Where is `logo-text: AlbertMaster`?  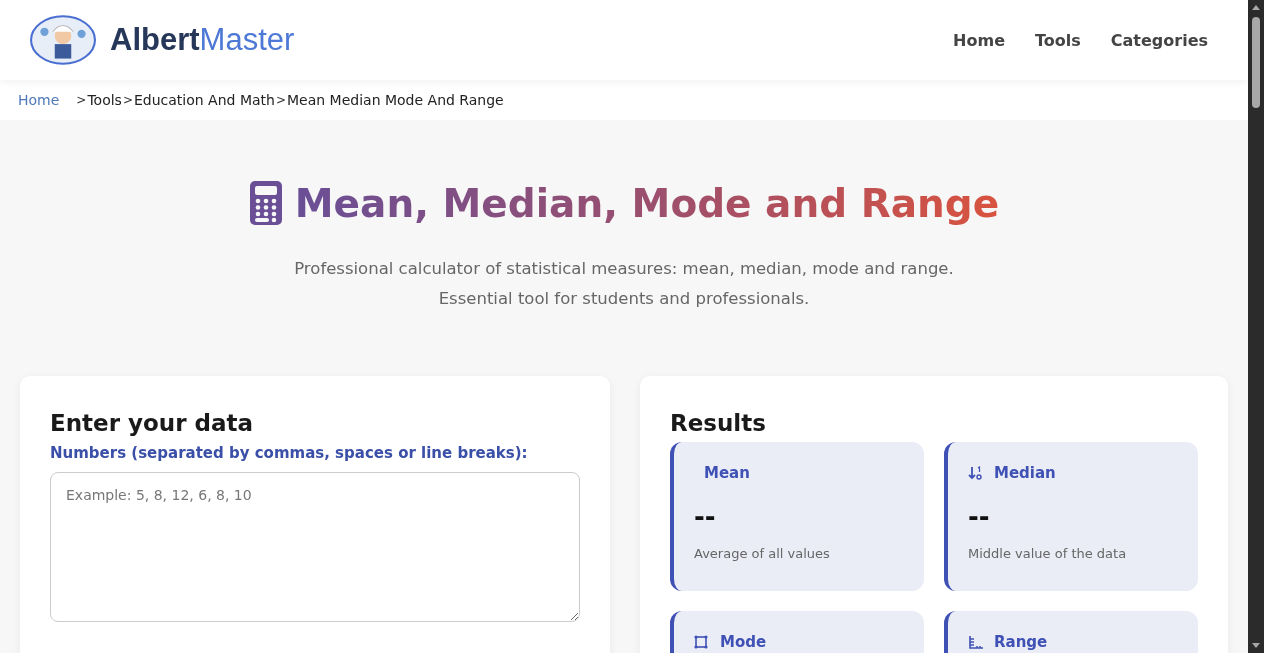
logo-text: AlbertMaster is located at coordinates (202, 40).